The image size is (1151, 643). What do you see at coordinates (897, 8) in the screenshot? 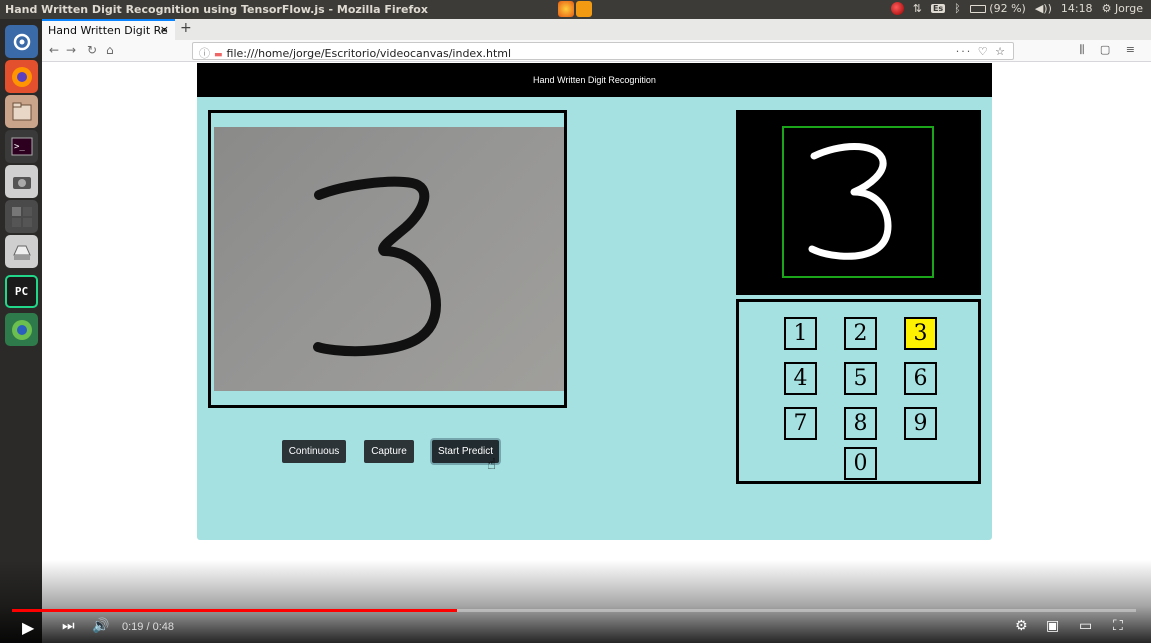
I see `record-indicator-icon` at bounding box center [897, 8].